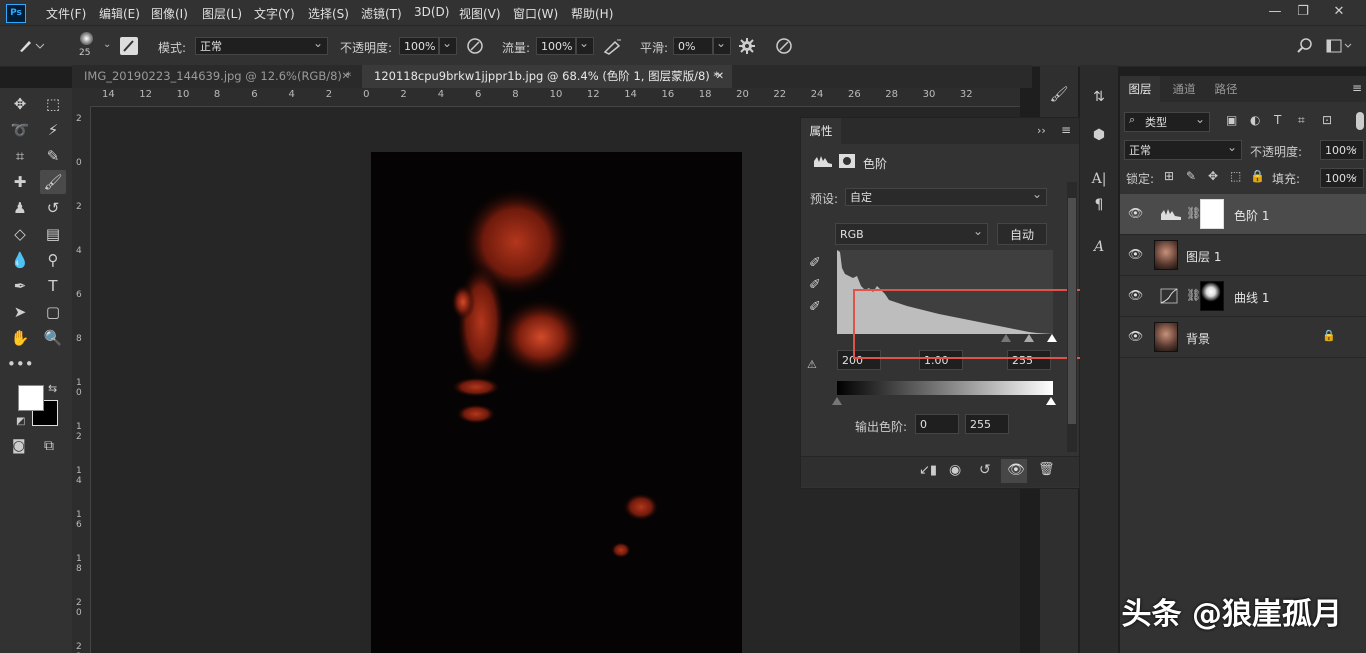 The height and width of the screenshot is (653, 1366). I want to click on layer-row-curves: 👁 ⛓ 曲线 1, so click(1243, 296).